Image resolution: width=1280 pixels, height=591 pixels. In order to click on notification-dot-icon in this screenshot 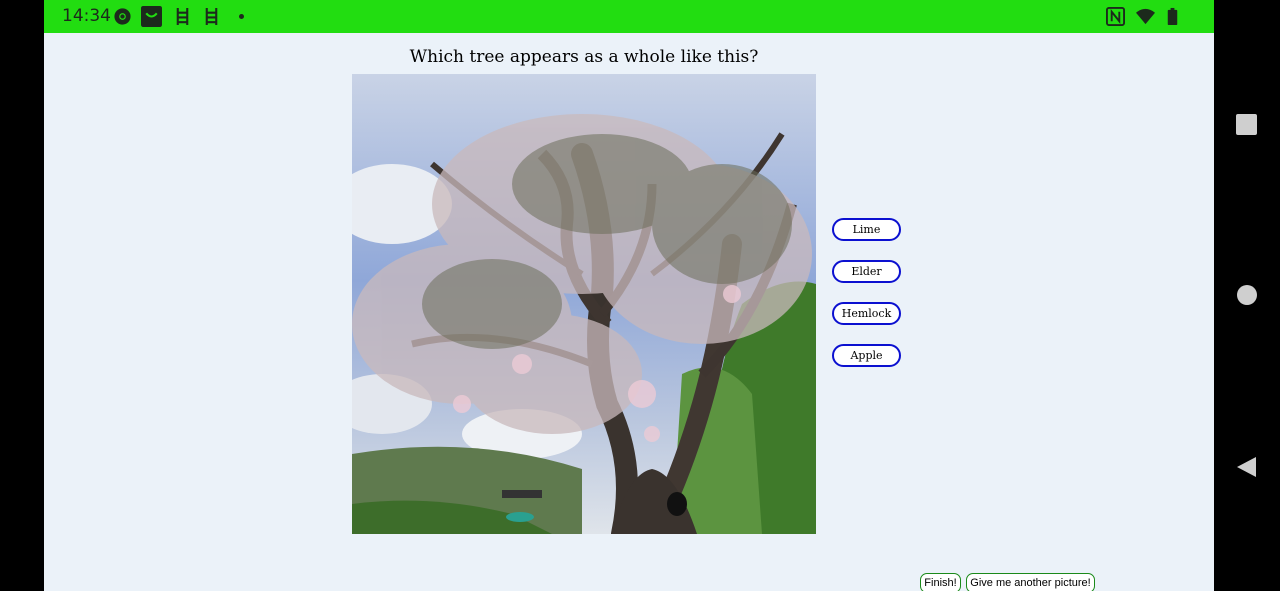, I will do `click(241, 16)`.